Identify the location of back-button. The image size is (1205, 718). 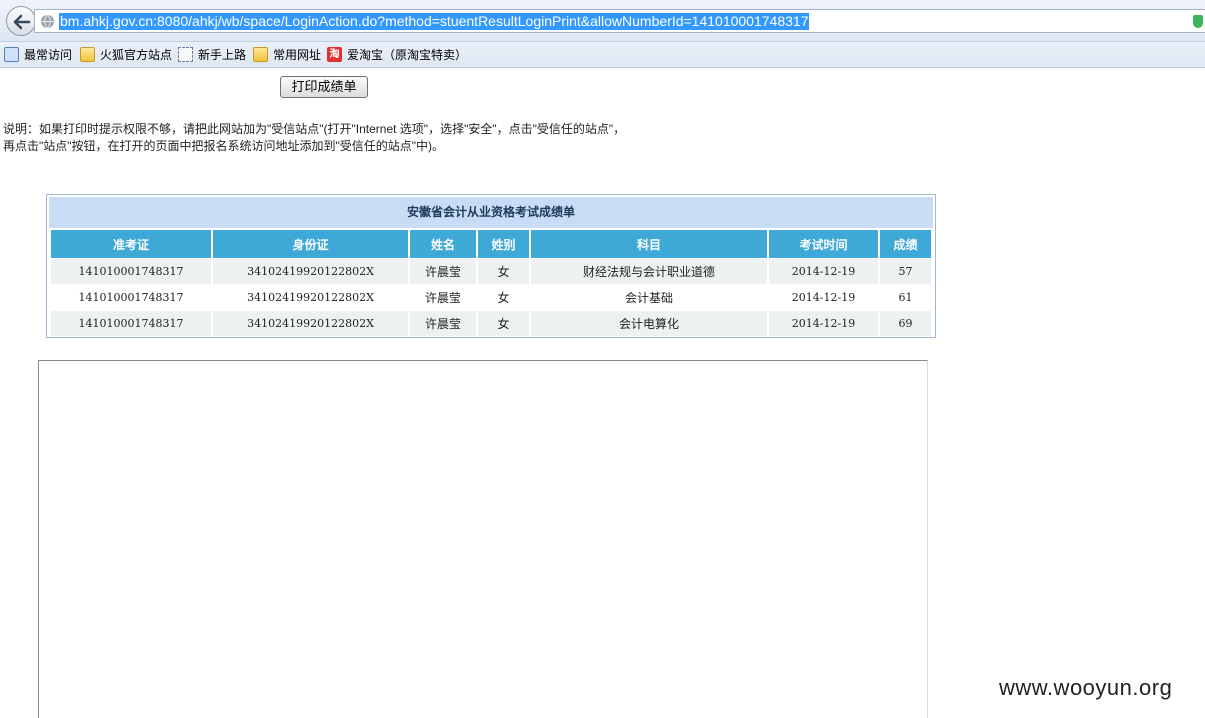
(21, 21).